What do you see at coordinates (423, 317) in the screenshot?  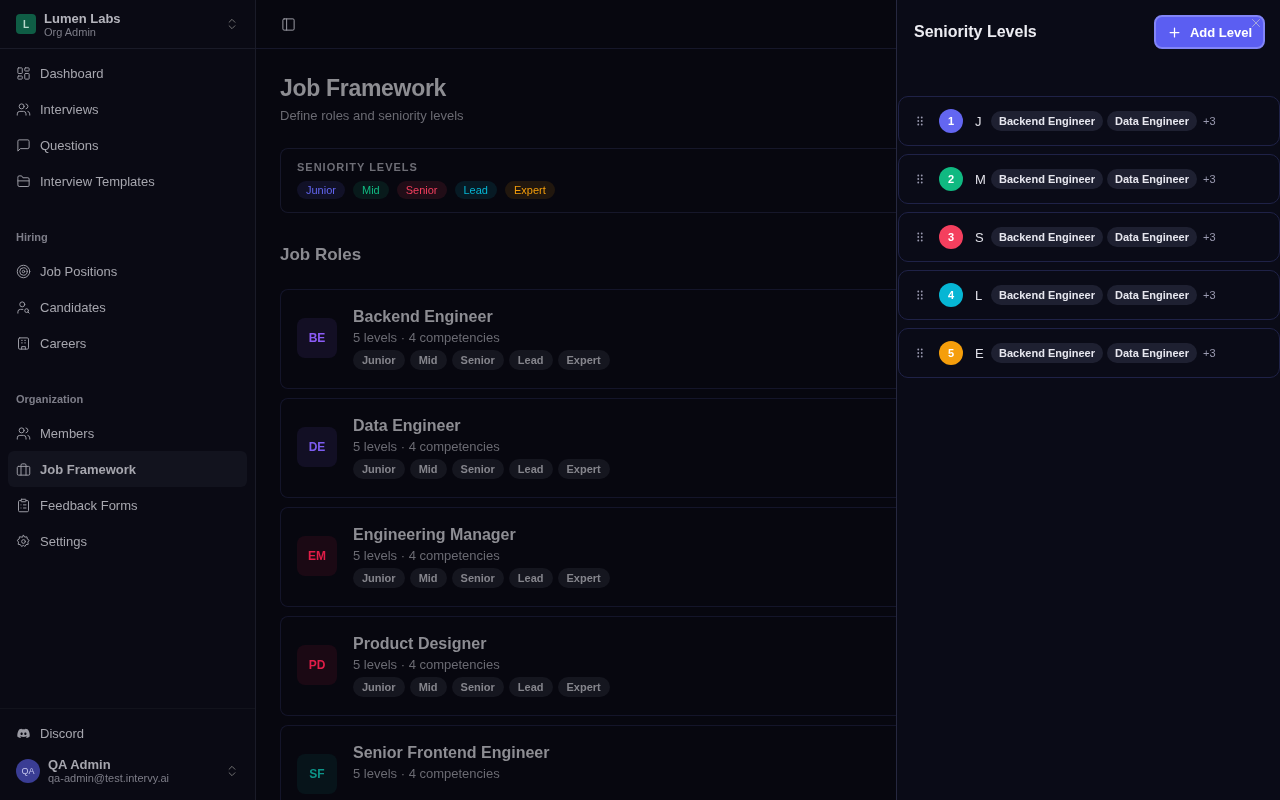 I see `role-name: Backend Engineer` at bounding box center [423, 317].